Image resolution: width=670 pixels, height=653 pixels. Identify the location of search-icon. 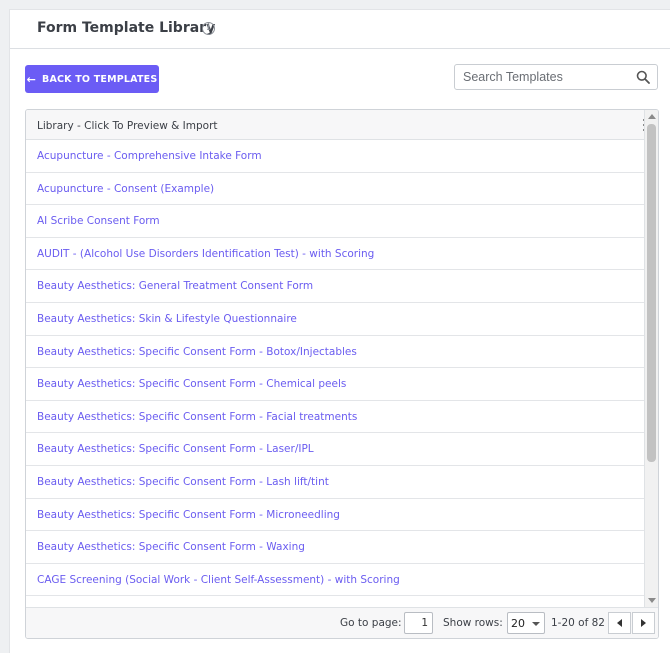
(643, 77).